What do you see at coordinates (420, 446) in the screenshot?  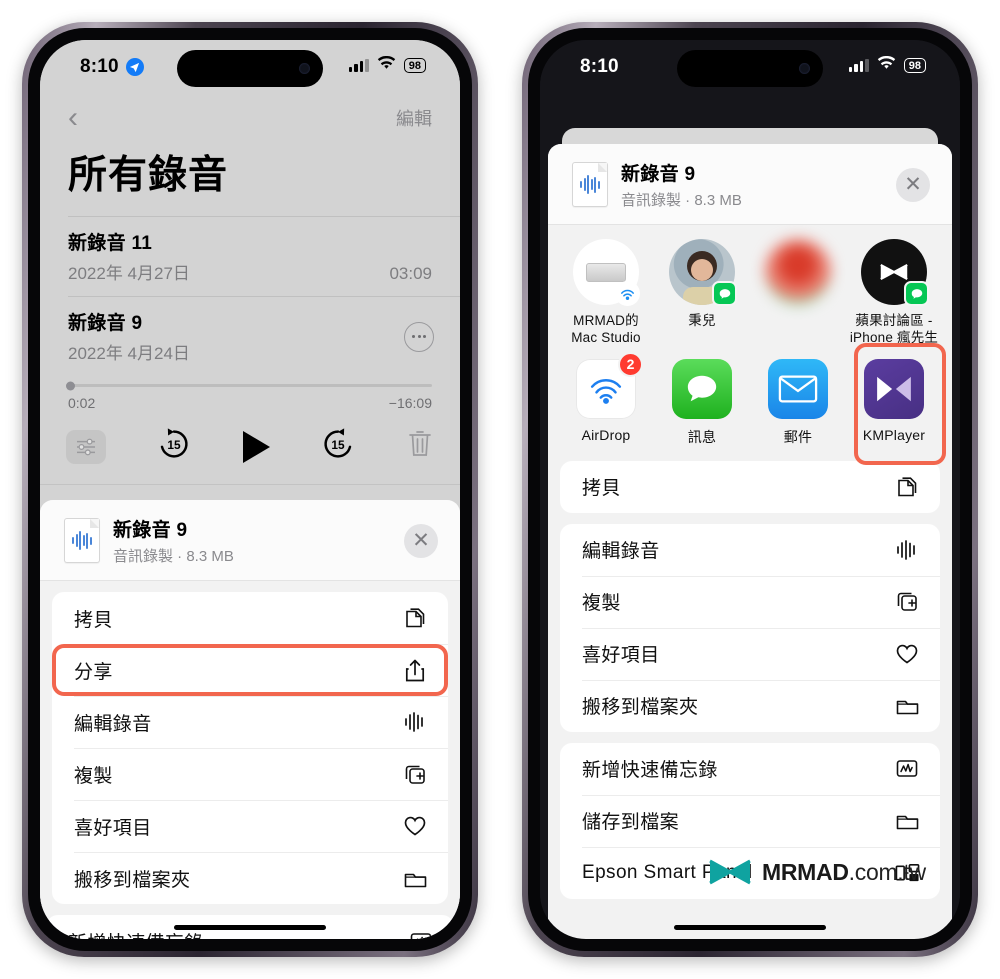 I see `trash-icon` at bounding box center [420, 446].